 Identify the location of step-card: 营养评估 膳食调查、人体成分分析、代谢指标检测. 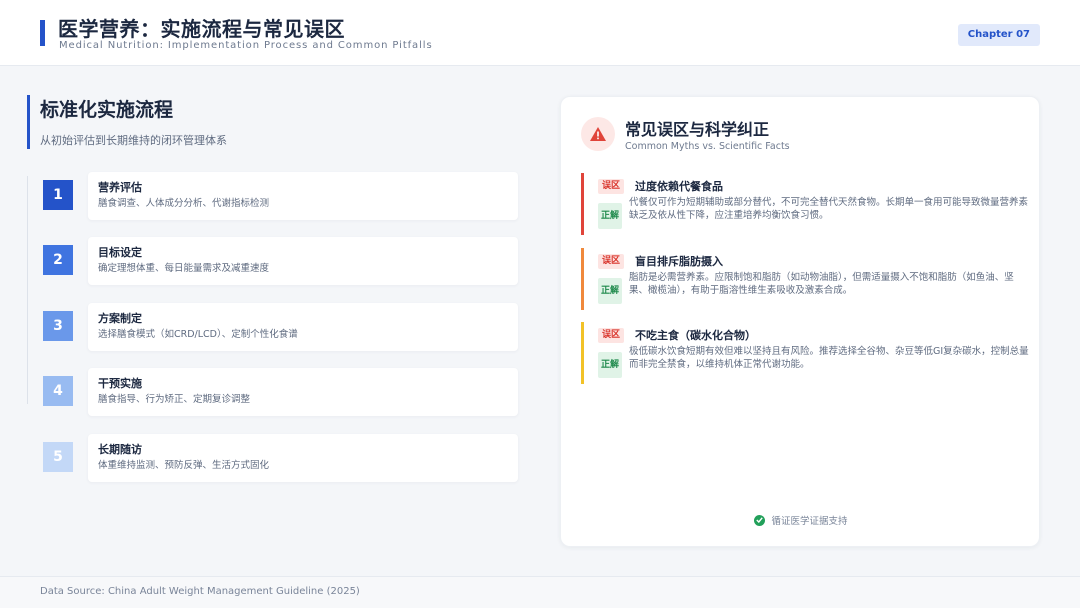
(303, 196).